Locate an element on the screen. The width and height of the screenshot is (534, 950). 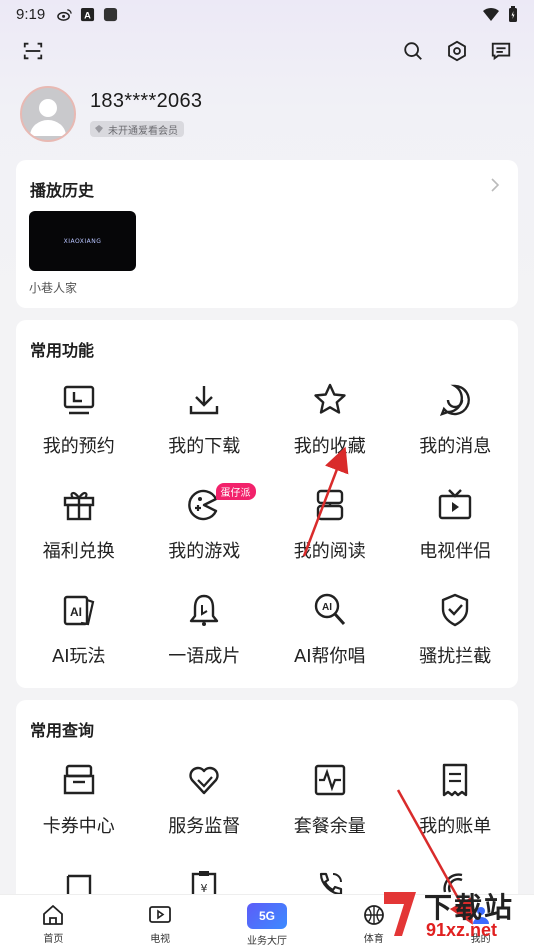
gift-icon is located at coordinates (78, 506).